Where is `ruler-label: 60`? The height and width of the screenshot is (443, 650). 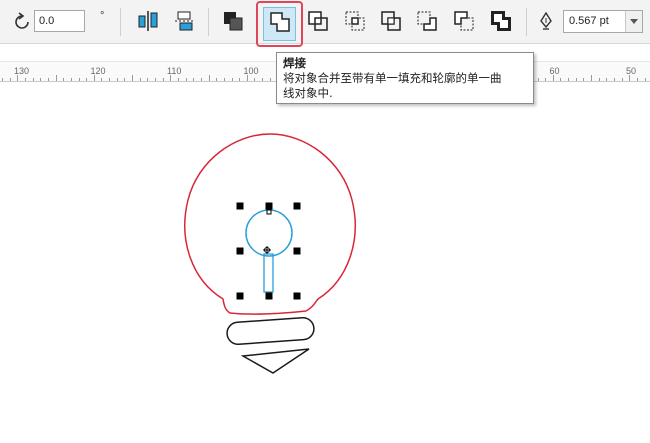
ruler-label: 60 is located at coordinates (554, 71).